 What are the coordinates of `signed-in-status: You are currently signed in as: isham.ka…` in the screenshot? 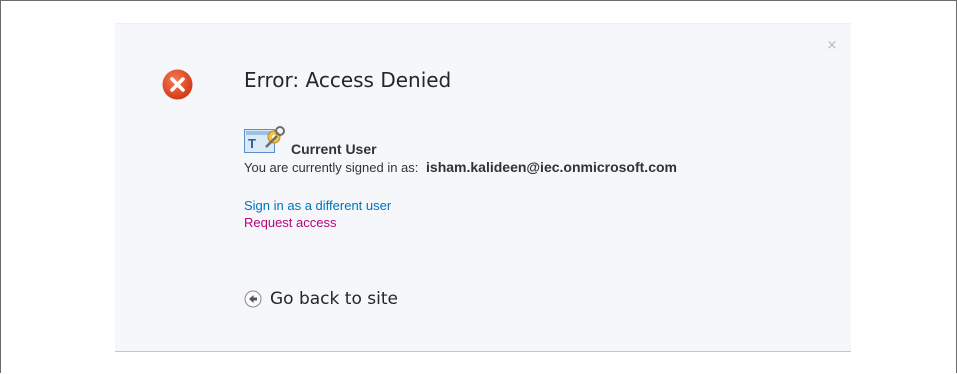 It's located at (460, 167).